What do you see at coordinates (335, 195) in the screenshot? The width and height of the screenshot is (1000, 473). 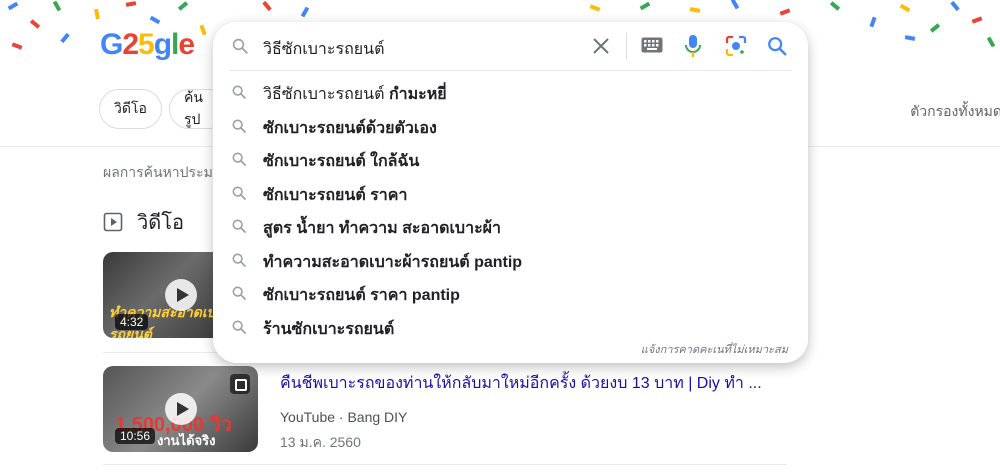 I see `suggestion-text: ซักเบาะรถยนต์ ราคา` at bounding box center [335, 195].